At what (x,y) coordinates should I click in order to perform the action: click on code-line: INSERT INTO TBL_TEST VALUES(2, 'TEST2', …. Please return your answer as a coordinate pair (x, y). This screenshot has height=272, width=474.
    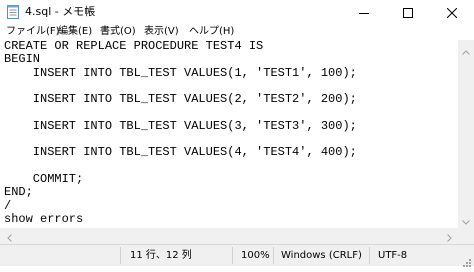
    Looking at the image, I should click on (180, 99).